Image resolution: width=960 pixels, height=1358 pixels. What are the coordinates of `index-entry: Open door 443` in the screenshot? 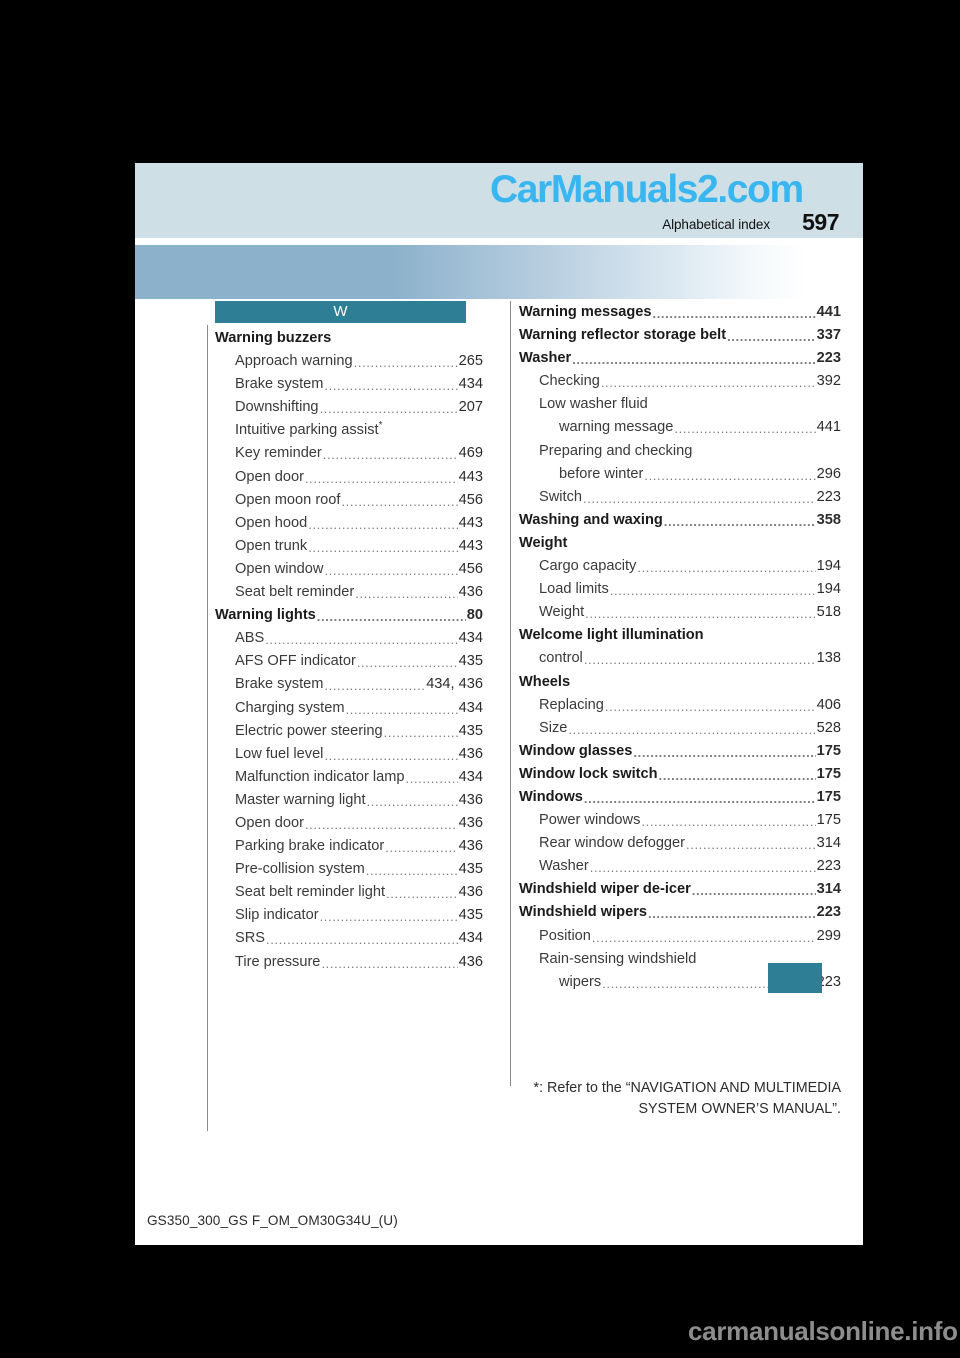 It's located at (349, 477).